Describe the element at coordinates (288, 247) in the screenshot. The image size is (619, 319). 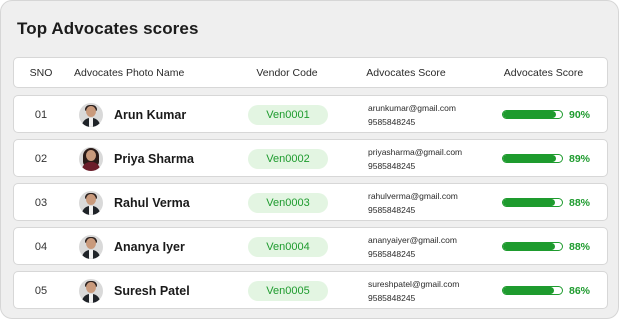
I see `vendor-code-badge: Ven0004` at that location.